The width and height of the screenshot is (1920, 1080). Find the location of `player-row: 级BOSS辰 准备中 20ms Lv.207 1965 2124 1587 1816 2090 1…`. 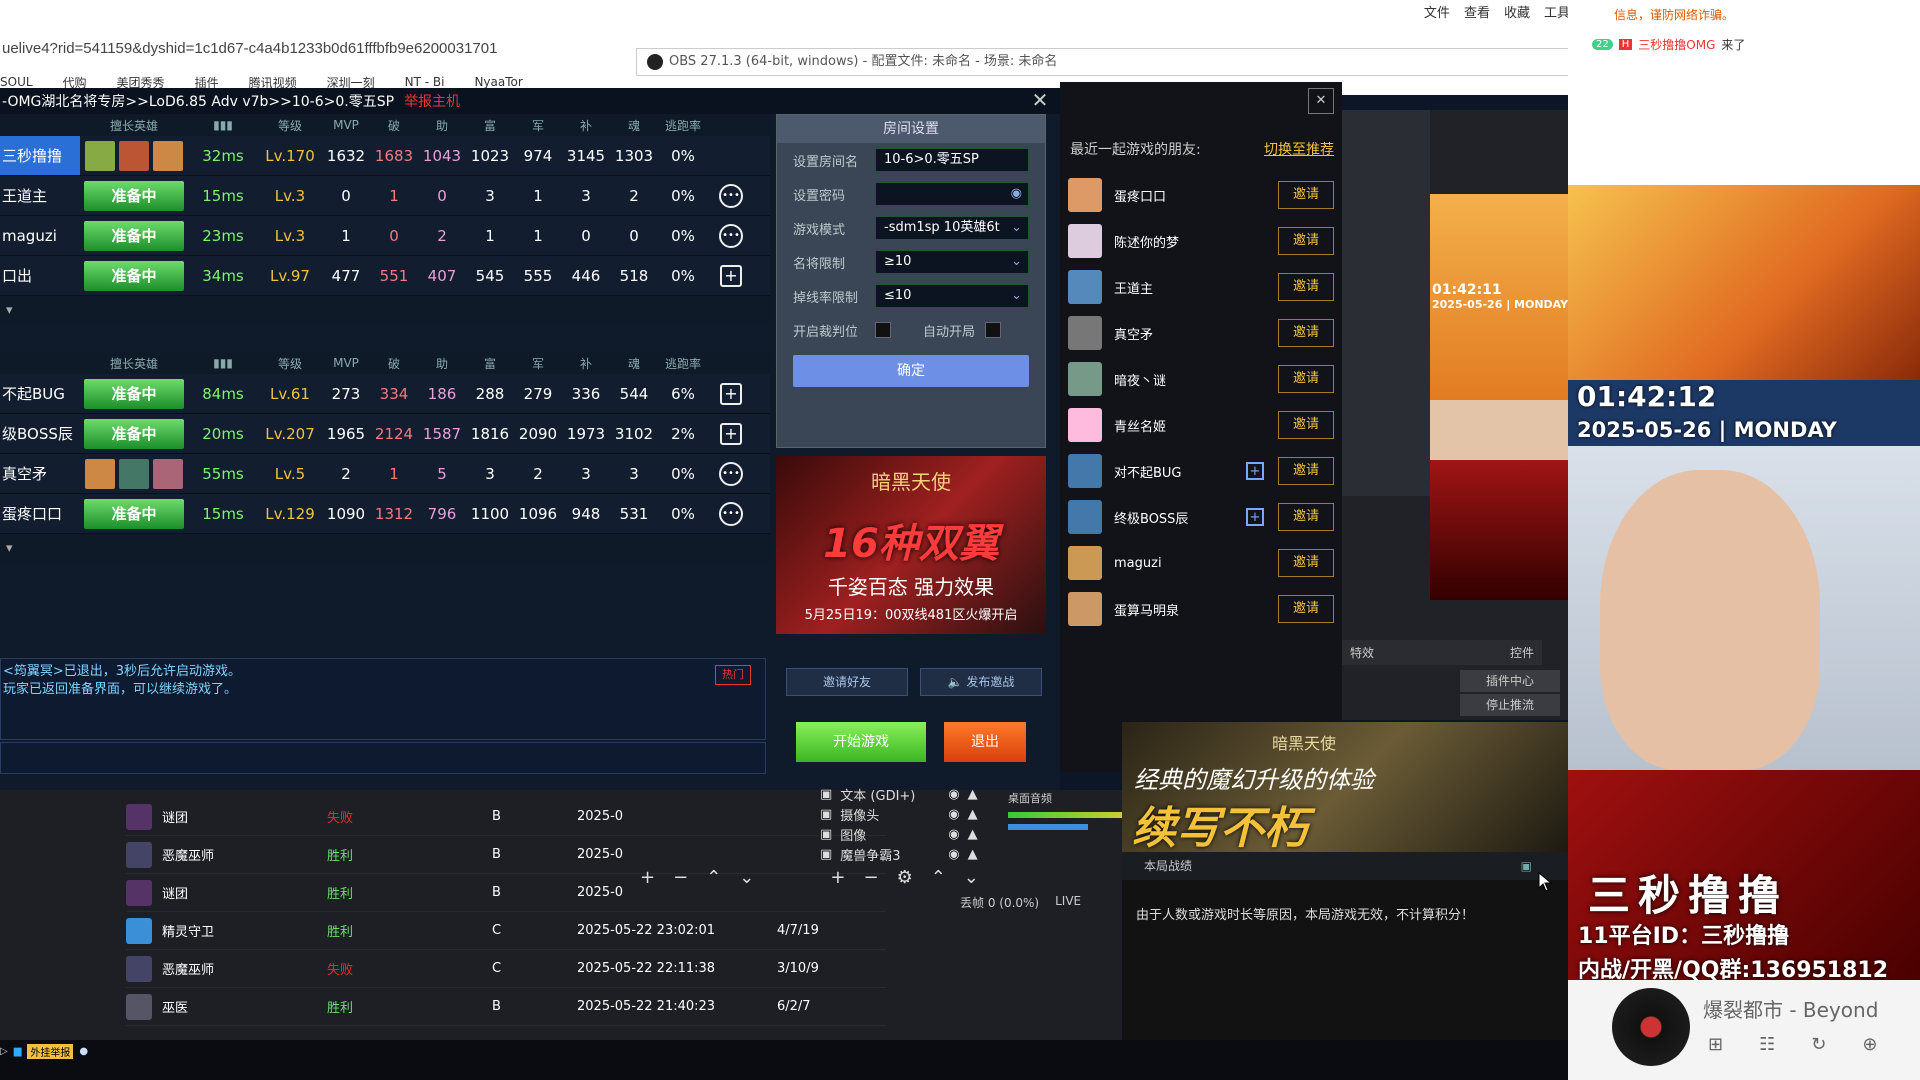

player-row: 级BOSS辰 准备中 20ms Lv.207 1965 2124 1587 1816 2090 1… is located at coordinates (385, 434).